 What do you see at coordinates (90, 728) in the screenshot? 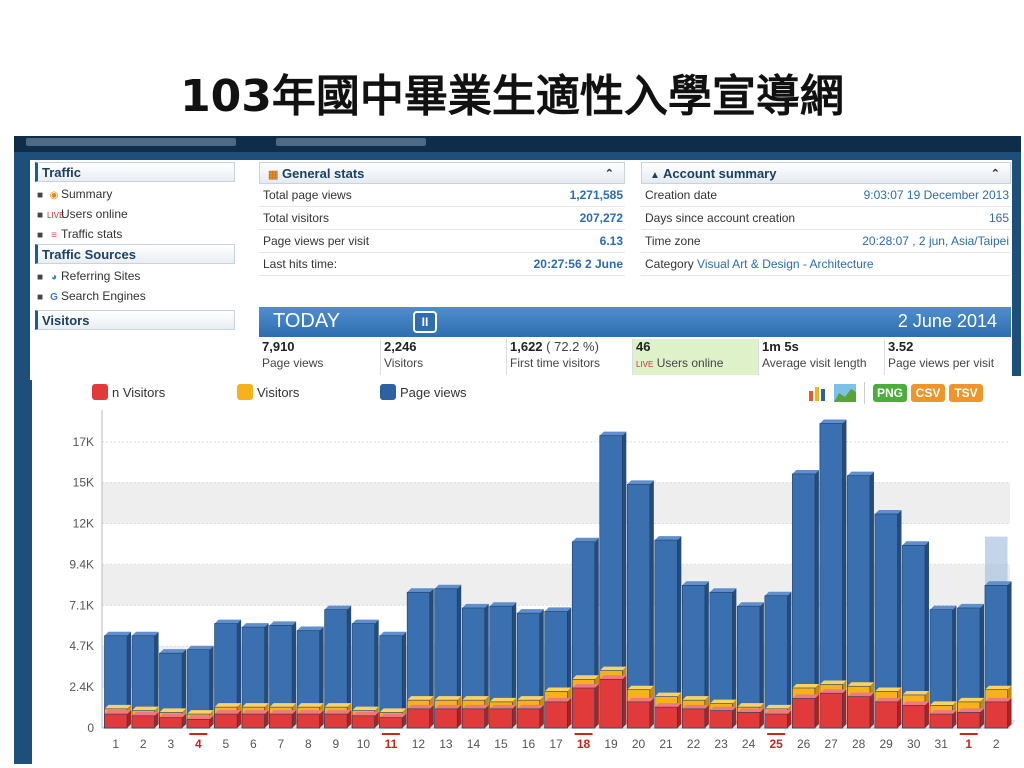
I see `y-tick-label: 0` at bounding box center [90, 728].